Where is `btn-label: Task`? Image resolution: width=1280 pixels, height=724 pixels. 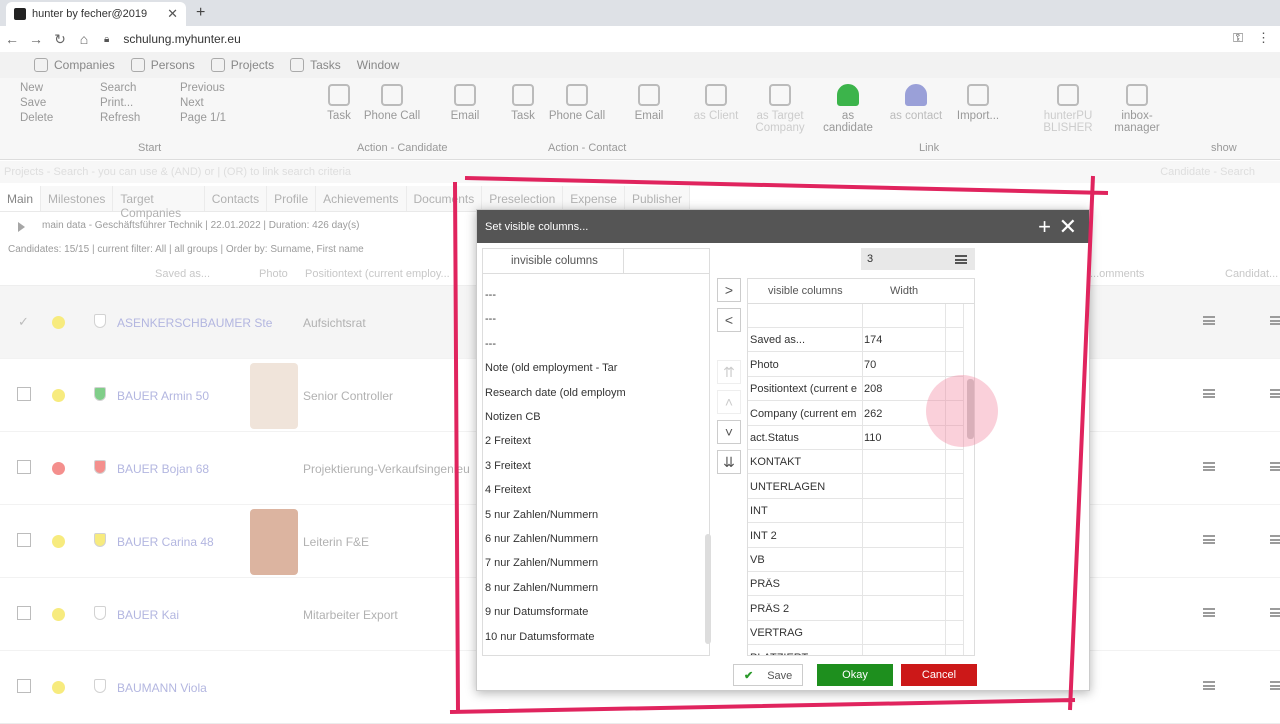
btn-label: Task is located at coordinates (339, 116).